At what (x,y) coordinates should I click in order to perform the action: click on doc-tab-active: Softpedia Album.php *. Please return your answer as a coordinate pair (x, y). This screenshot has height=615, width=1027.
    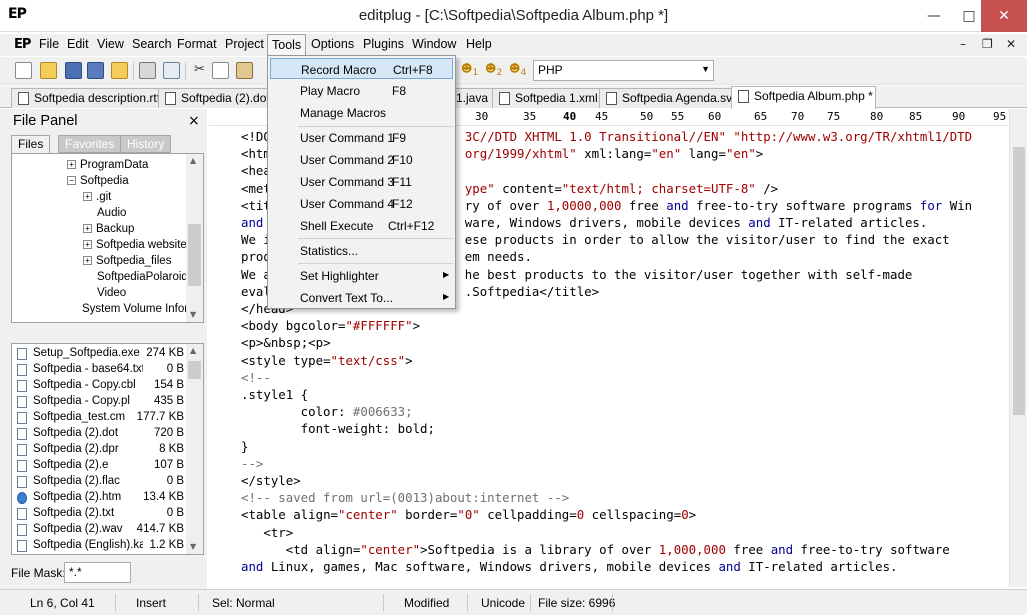
    Looking at the image, I should click on (803, 97).